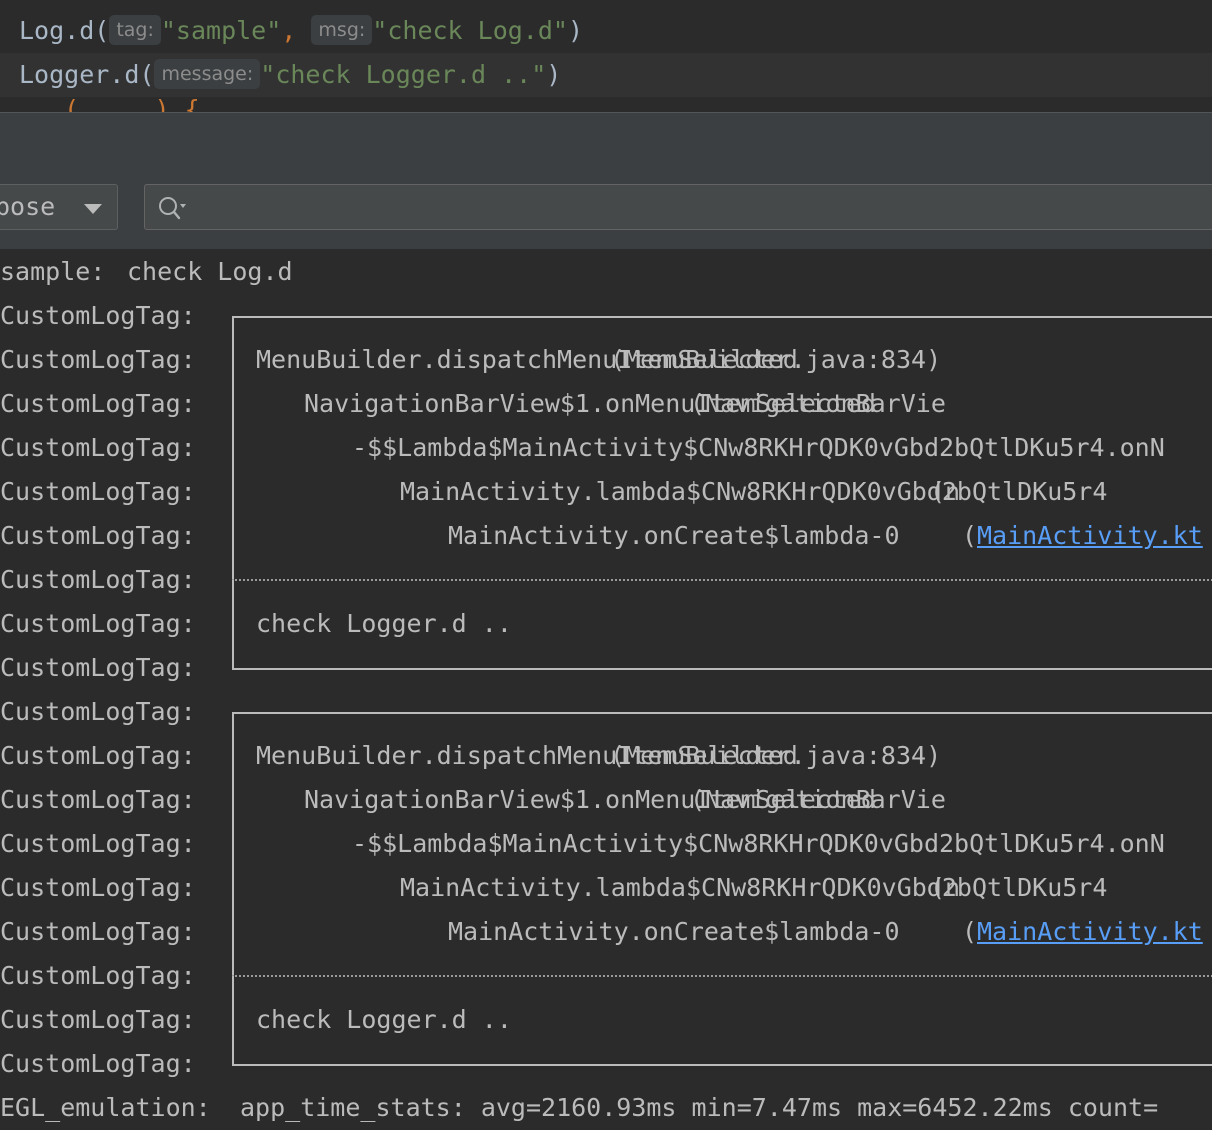  What do you see at coordinates (135, 30) in the screenshot?
I see `param-hint-tag: tag:` at bounding box center [135, 30].